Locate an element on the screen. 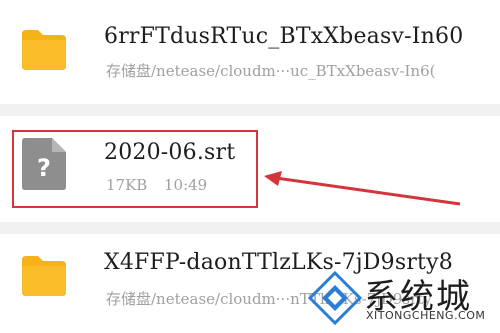 The image size is (500, 333). watermark: 系统城 XITONGCHENG.COM is located at coordinates (394, 298).